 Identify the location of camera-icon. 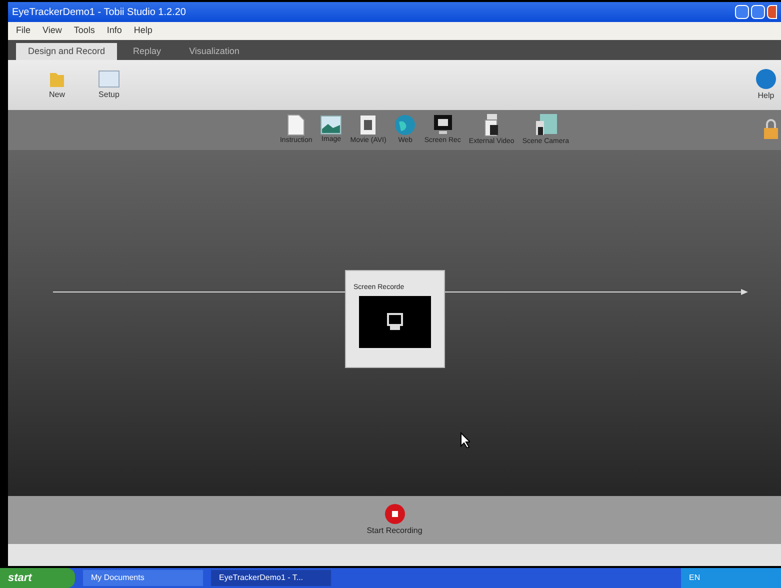
(546, 124).